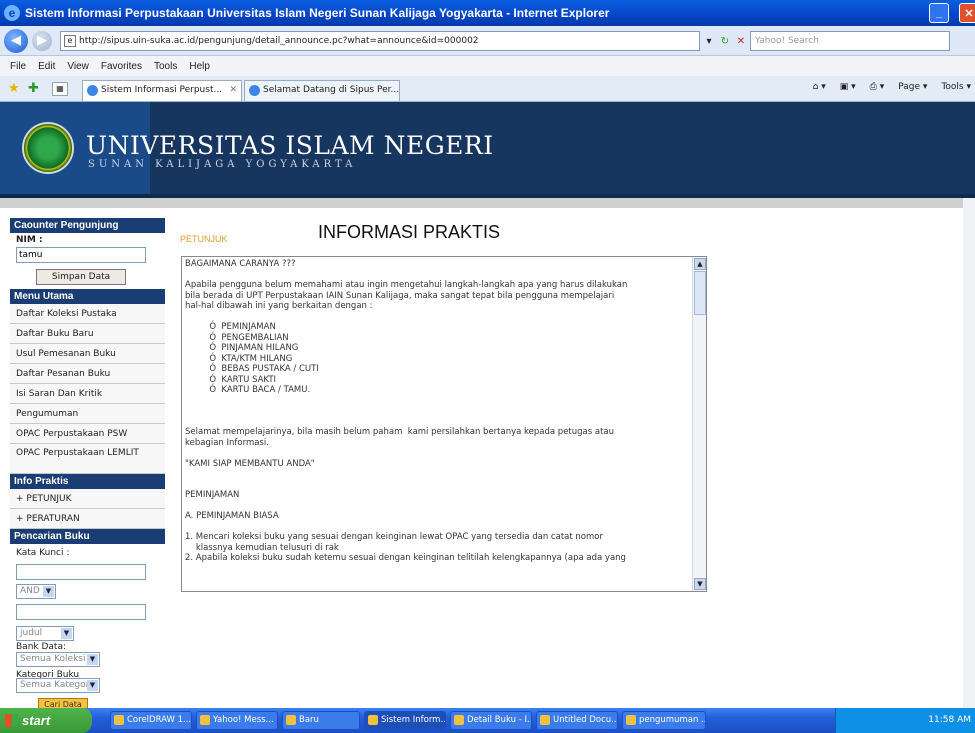 The height and width of the screenshot is (733, 975). I want to click on search-heading: Pencarian Buku, so click(87, 536).